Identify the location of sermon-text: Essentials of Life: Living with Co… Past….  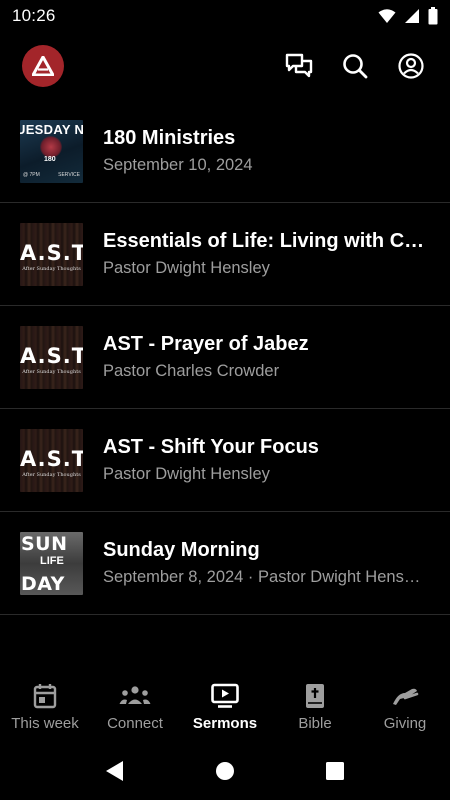
(266, 254).